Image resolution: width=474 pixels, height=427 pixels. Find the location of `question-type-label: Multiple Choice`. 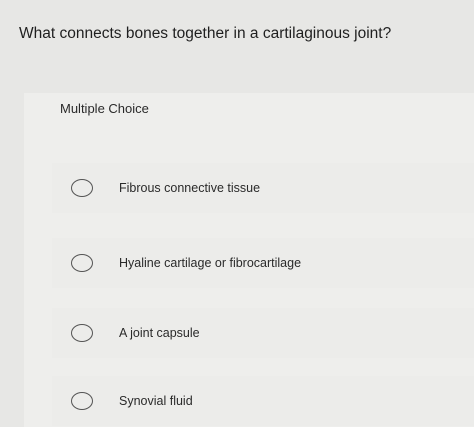

question-type-label: Multiple Choice is located at coordinates (104, 108).